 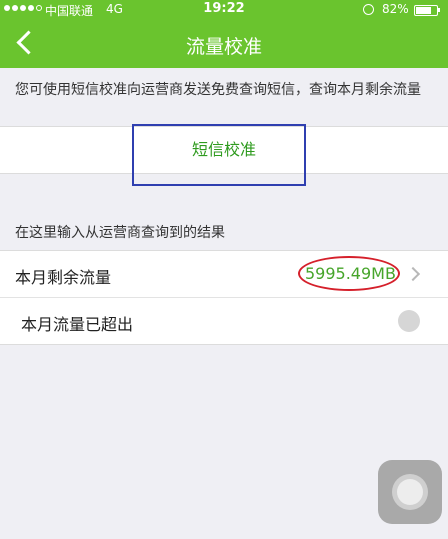 What do you see at coordinates (409, 321) in the screenshot?
I see `exceeded-toggle` at bounding box center [409, 321].